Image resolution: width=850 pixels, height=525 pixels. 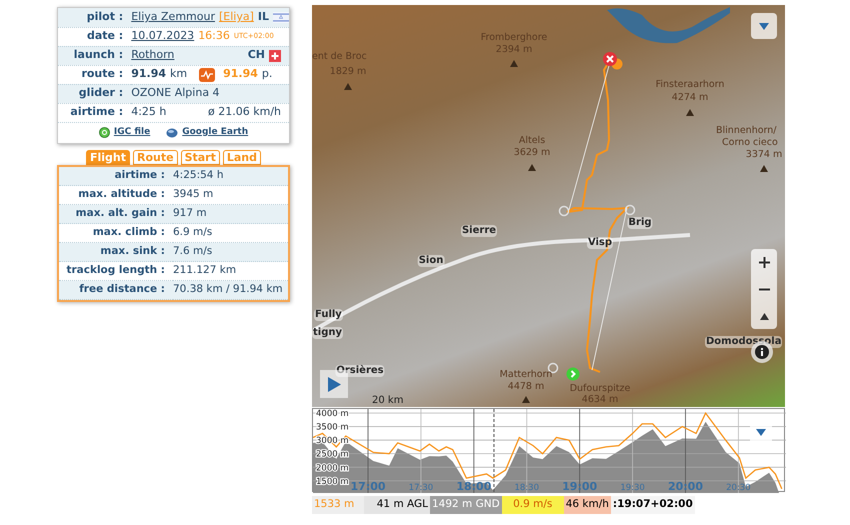 What do you see at coordinates (600, 243) in the screenshot?
I see `map-label: Visp` at bounding box center [600, 243].